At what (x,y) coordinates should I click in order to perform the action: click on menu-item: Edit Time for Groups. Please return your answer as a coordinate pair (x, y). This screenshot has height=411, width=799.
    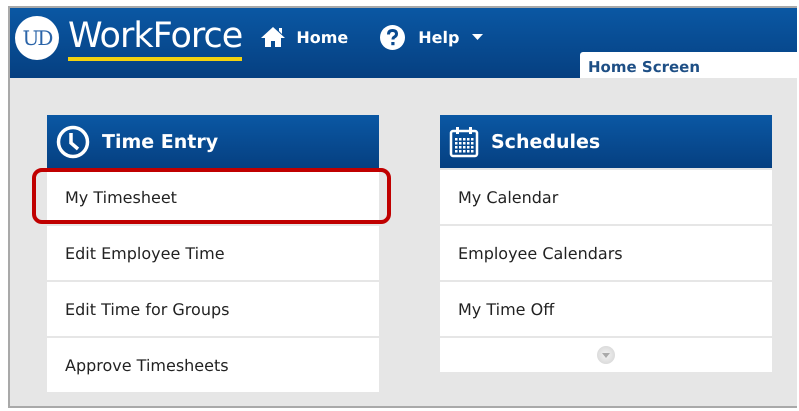
    Looking at the image, I should click on (213, 309).